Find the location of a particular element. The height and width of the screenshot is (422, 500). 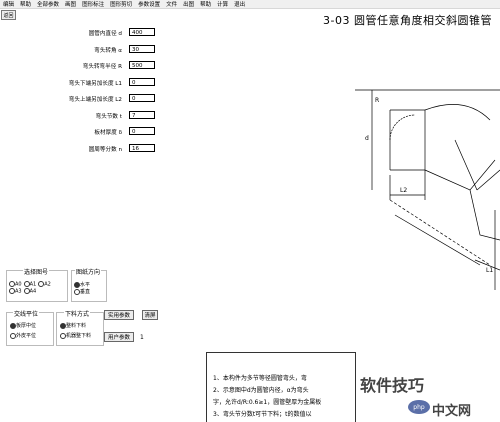

note-line-1: 2、示意图中d为圆管内径，α为弯头 is located at coordinates (261, 390).